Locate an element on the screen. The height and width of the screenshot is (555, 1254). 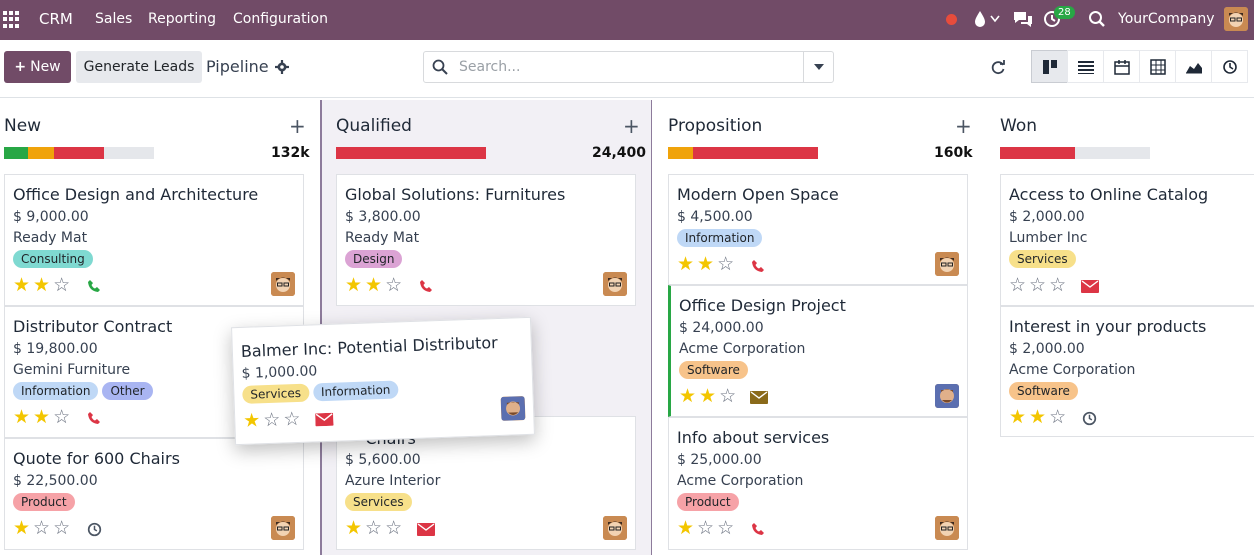
generate-leads-button: Generate Leads is located at coordinates (139, 67).